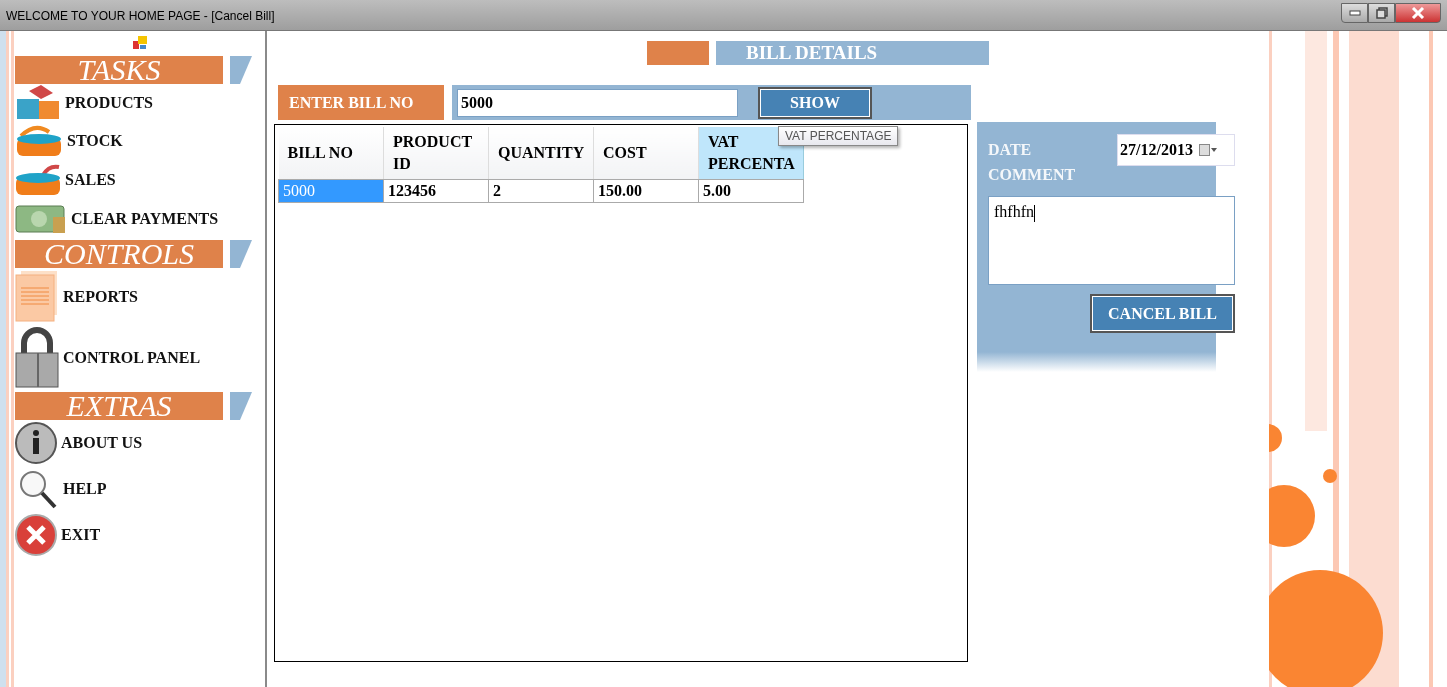 Image resolution: width=1447 pixels, height=687 pixels. What do you see at coordinates (140, 489) in the screenshot?
I see `menu-item: HELP` at bounding box center [140, 489].